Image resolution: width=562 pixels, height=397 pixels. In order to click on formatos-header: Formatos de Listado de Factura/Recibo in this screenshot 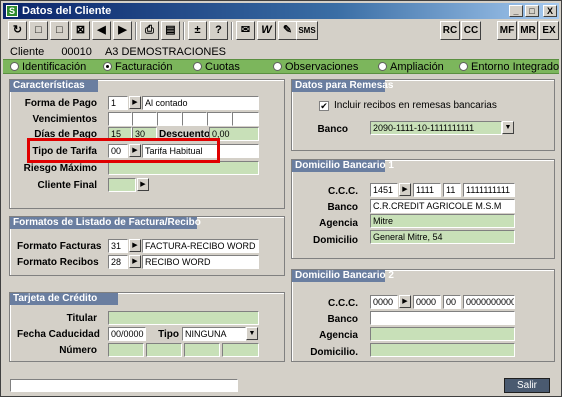, I will do `click(105, 223)`.